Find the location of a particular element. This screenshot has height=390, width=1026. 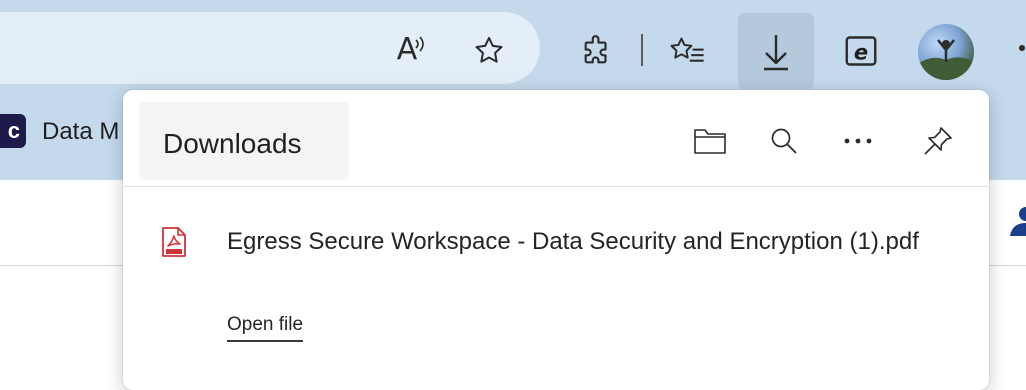

ie-mode-button: e is located at coordinates (861, 51).